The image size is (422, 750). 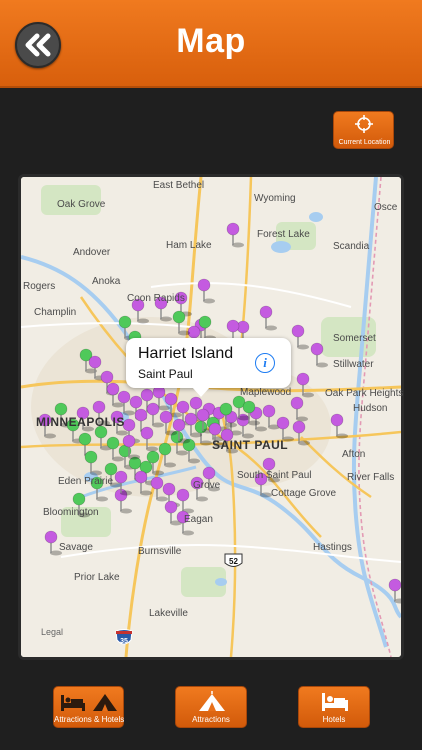 What do you see at coordinates (364, 393) in the screenshot?
I see `map-label-oak-park-heights: Oak Park Heights` at bounding box center [364, 393].